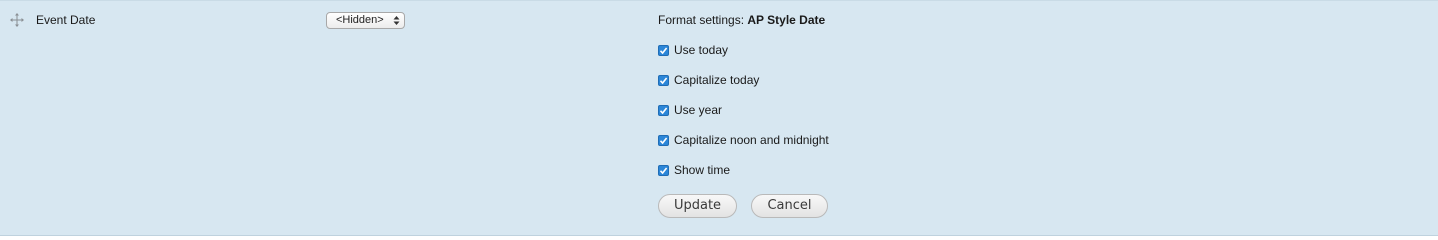 The height and width of the screenshot is (240, 1438). What do you see at coordinates (716, 80) in the screenshot?
I see `option-label: Capitalize today` at bounding box center [716, 80].